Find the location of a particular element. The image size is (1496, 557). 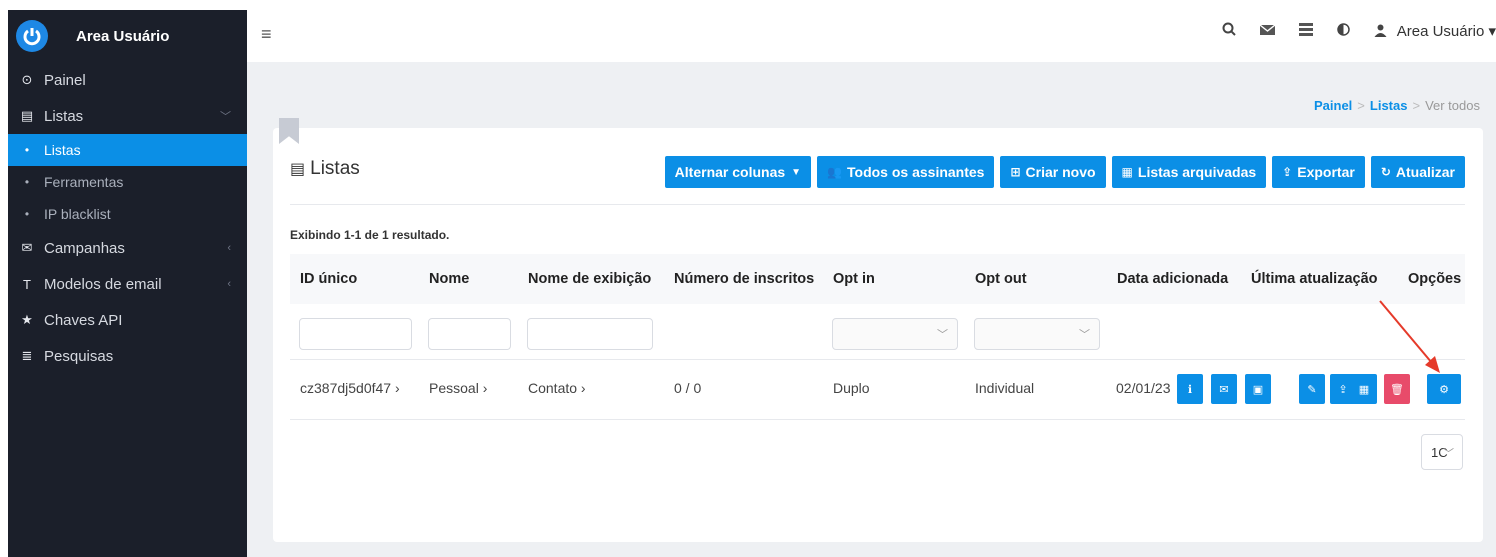

clock-icon: ⊙ is located at coordinates (27, 79).